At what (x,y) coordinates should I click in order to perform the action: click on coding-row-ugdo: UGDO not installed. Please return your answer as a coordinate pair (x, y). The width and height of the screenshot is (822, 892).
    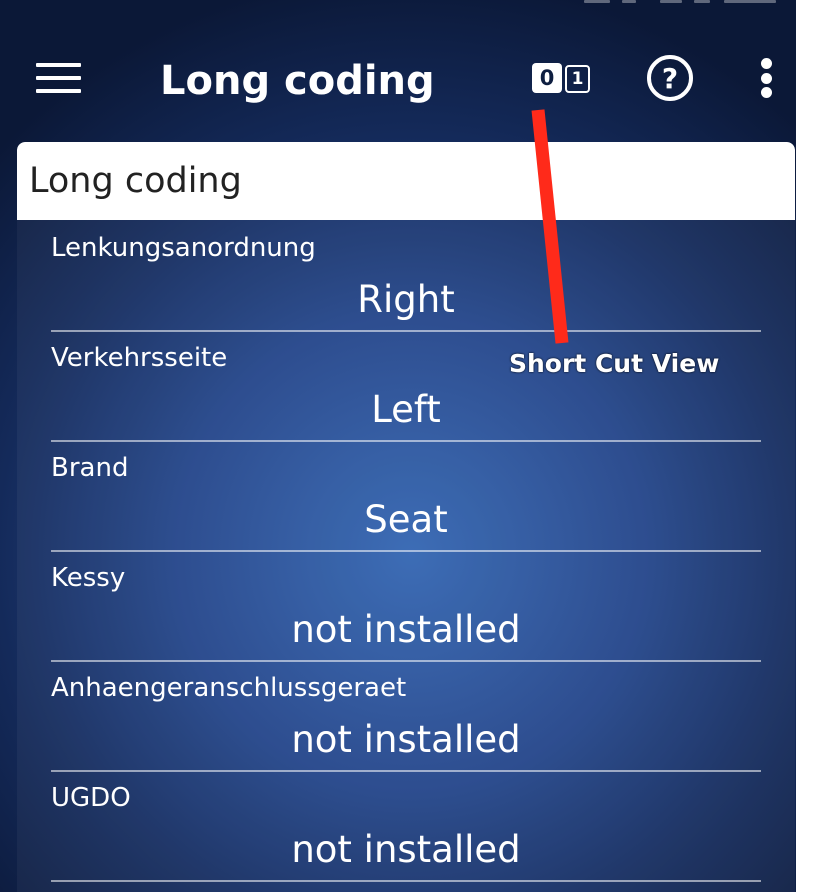
    Looking at the image, I should click on (406, 827).